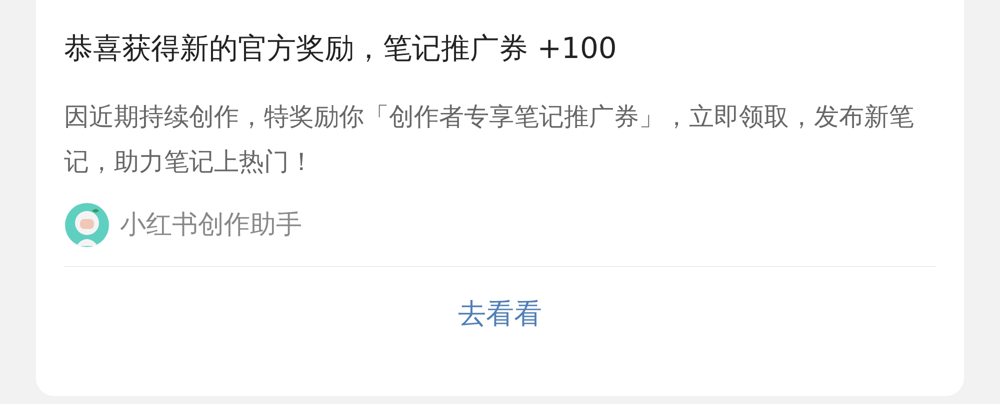 Image resolution: width=1000 pixels, height=404 pixels. Describe the element at coordinates (341, 48) in the screenshot. I see `notification-title: 恭喜获得新的官方奖励，笔记推广券 +100` at that location.